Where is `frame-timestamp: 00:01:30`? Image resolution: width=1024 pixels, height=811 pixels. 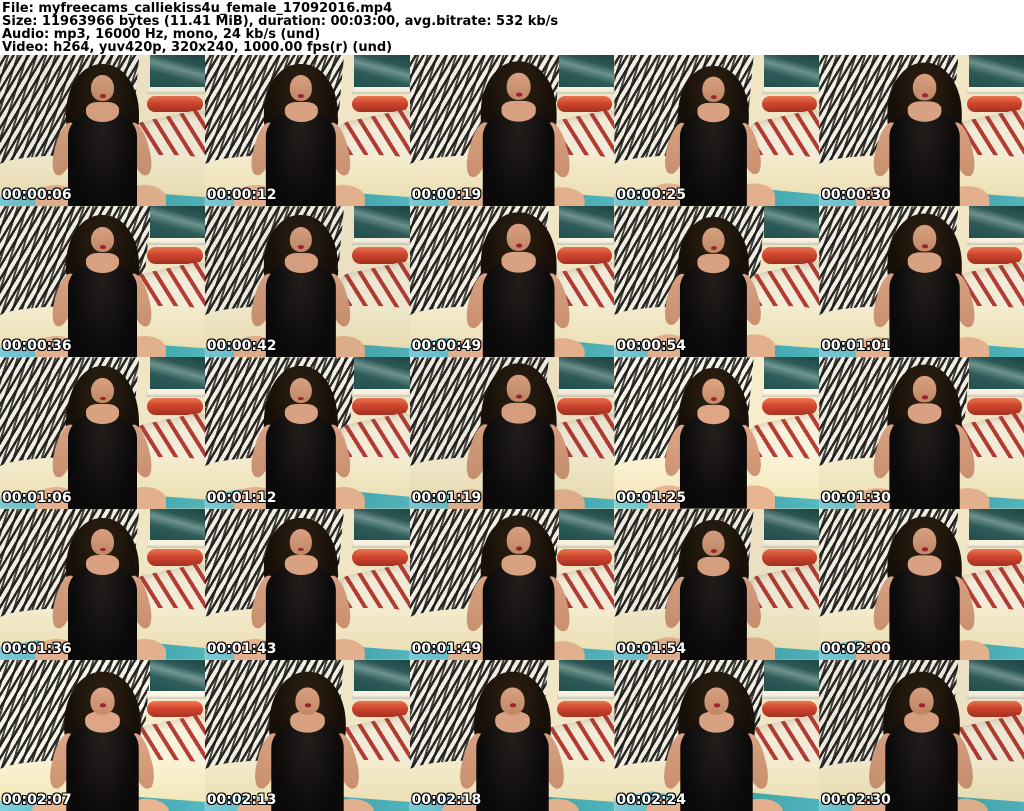 frame-timestamp: 00:01:30 is located at coordinates (856, 497).